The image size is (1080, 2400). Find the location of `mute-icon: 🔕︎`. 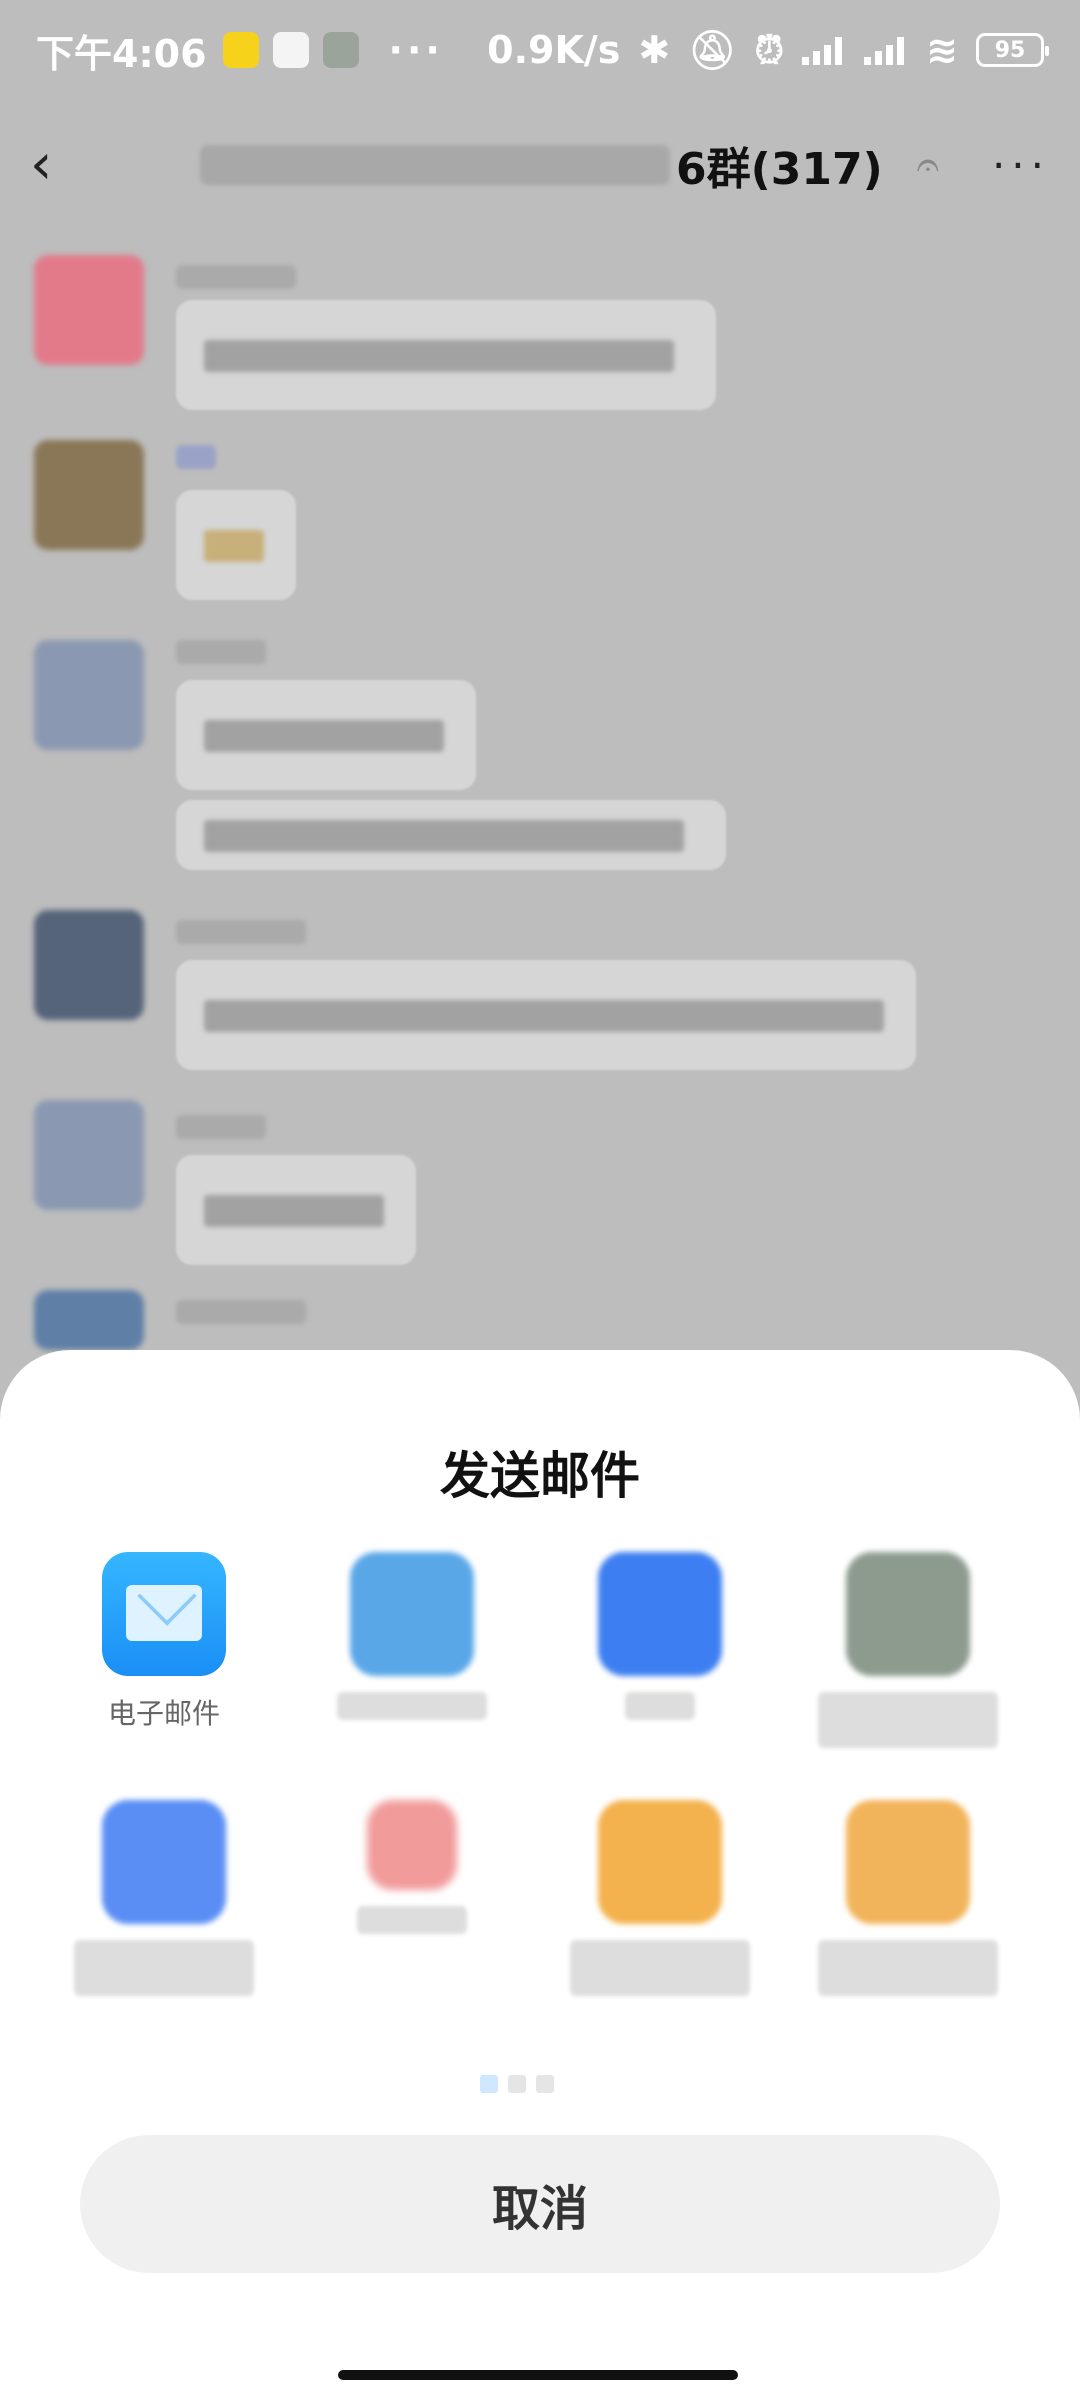

mute-icon: 🔕︎ is located at coordinates (712, 49).